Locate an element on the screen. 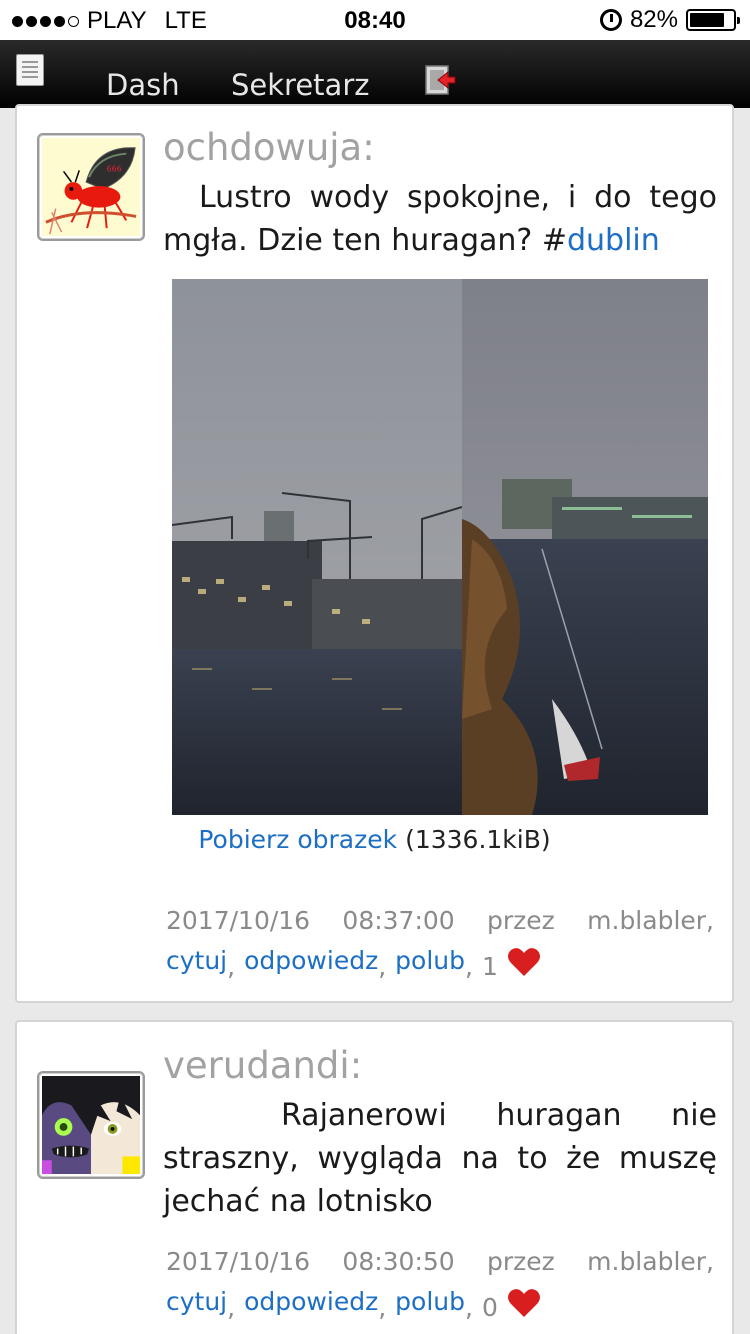 Image resolution: width=750 pixels, height=1334 pixels. document-icon is located at coordinates (30, 70).